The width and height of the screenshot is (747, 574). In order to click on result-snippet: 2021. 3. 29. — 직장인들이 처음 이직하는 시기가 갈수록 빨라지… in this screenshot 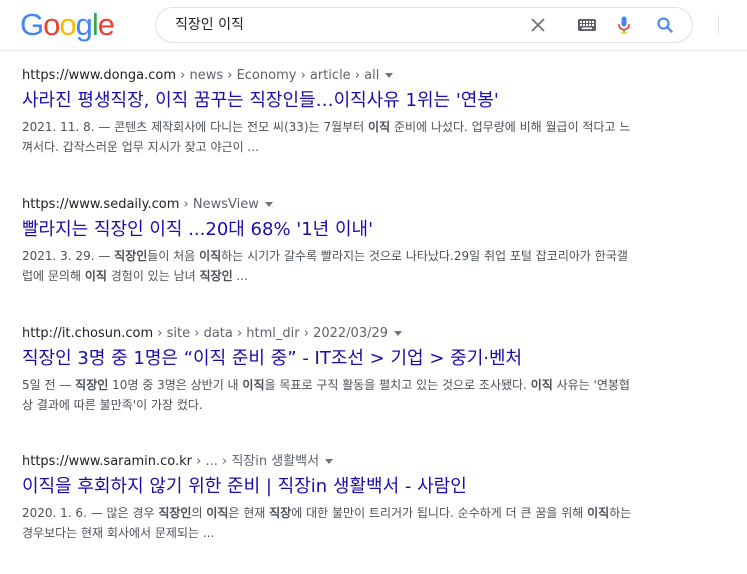, I will do `click(327, 266)`.